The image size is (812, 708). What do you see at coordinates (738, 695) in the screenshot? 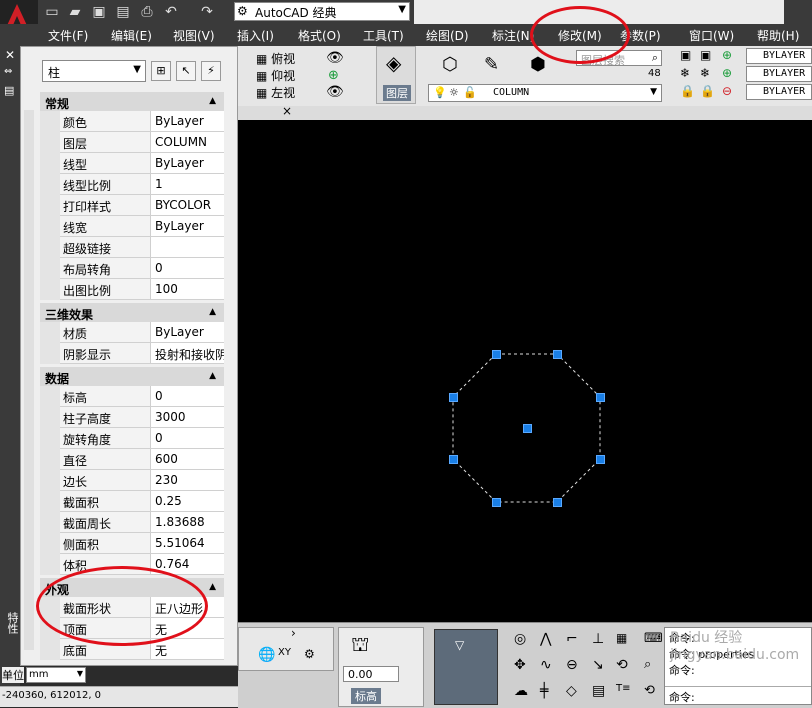
I see `command-input: 命令:` at bounding box center [738, 695].